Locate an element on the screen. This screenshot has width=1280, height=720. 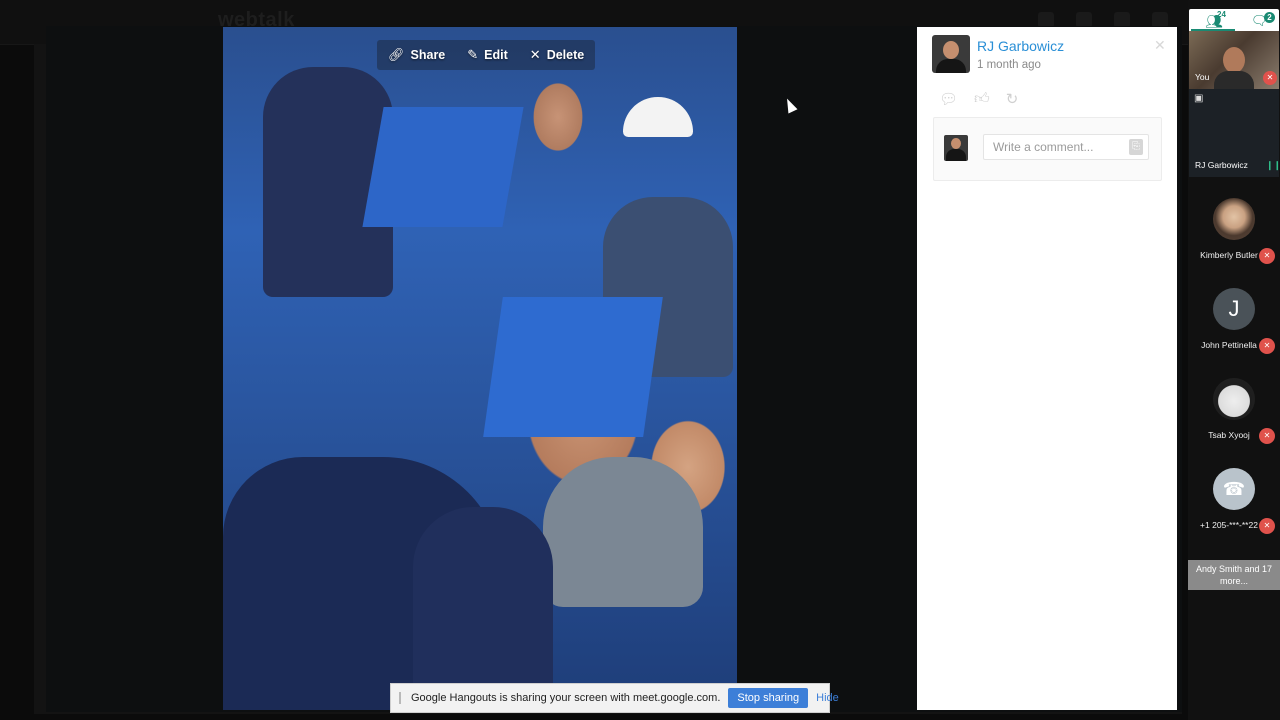
comment-icon: 💬︎ is located at coordinates (948, 99).